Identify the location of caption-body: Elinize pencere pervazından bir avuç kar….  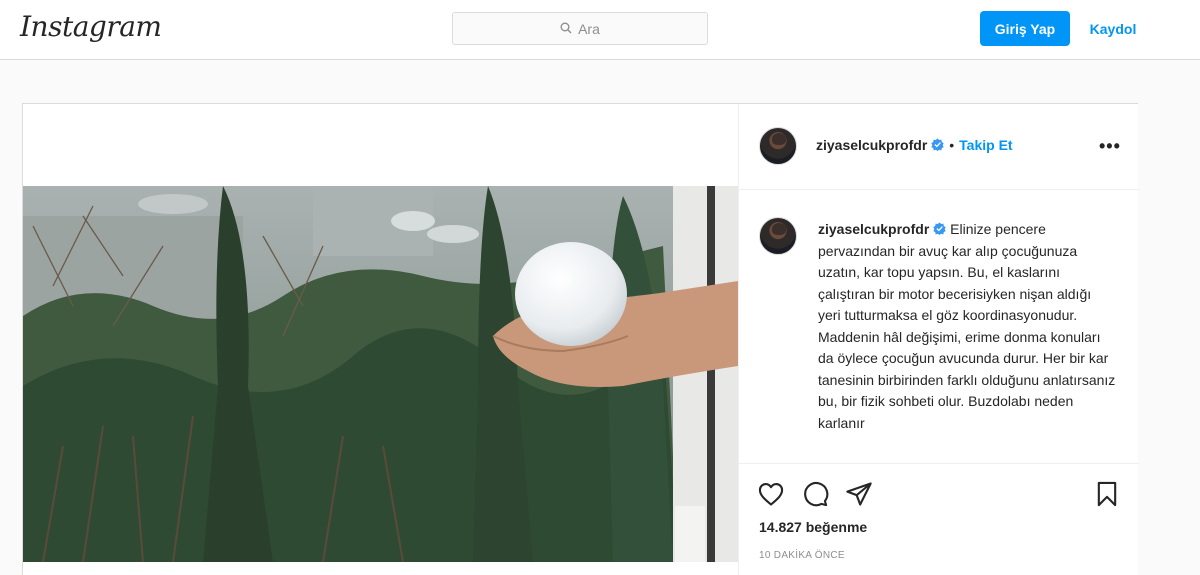
(967, 326).